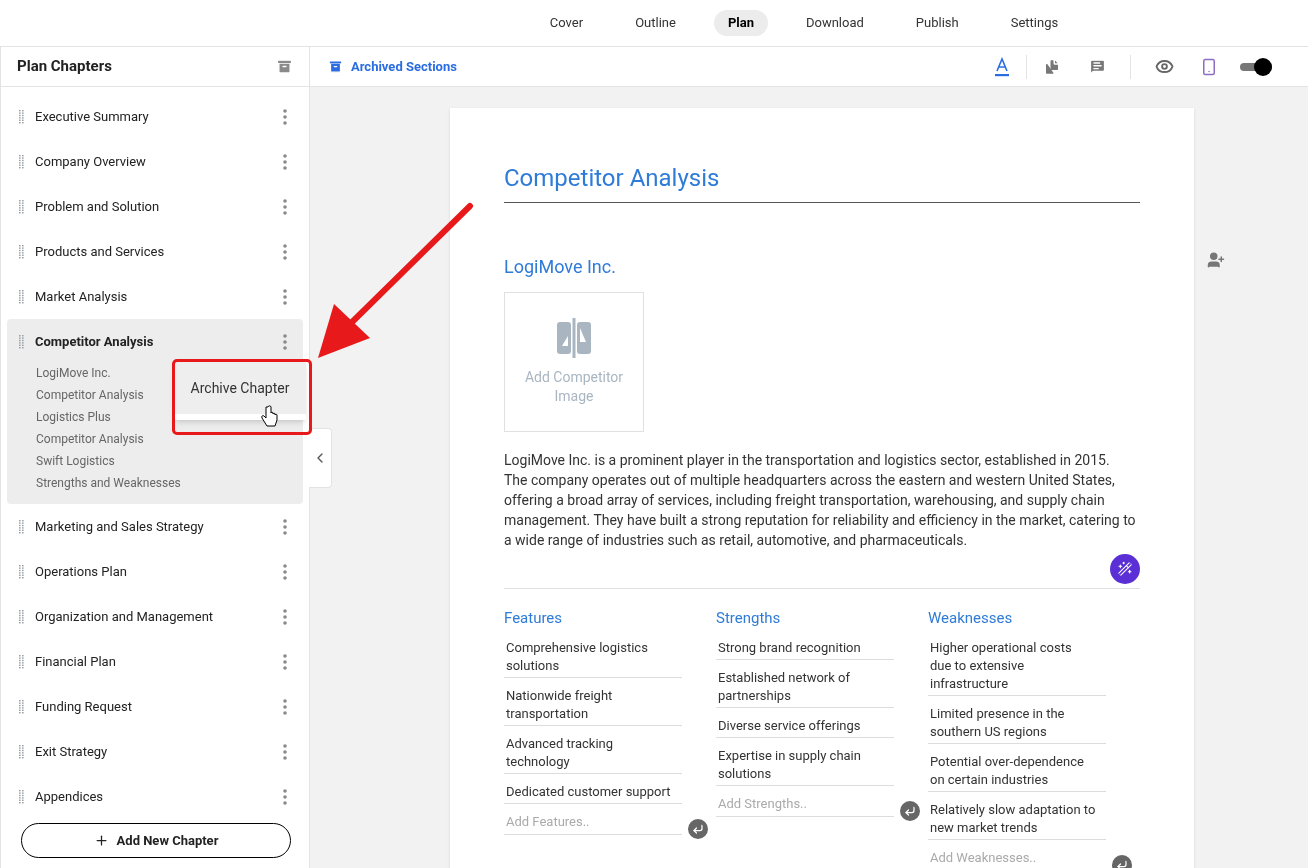 This screenshot has width=1308, height=868. I want to click on add-entry-field: Add Weaknesses.., so click(1017, 857).